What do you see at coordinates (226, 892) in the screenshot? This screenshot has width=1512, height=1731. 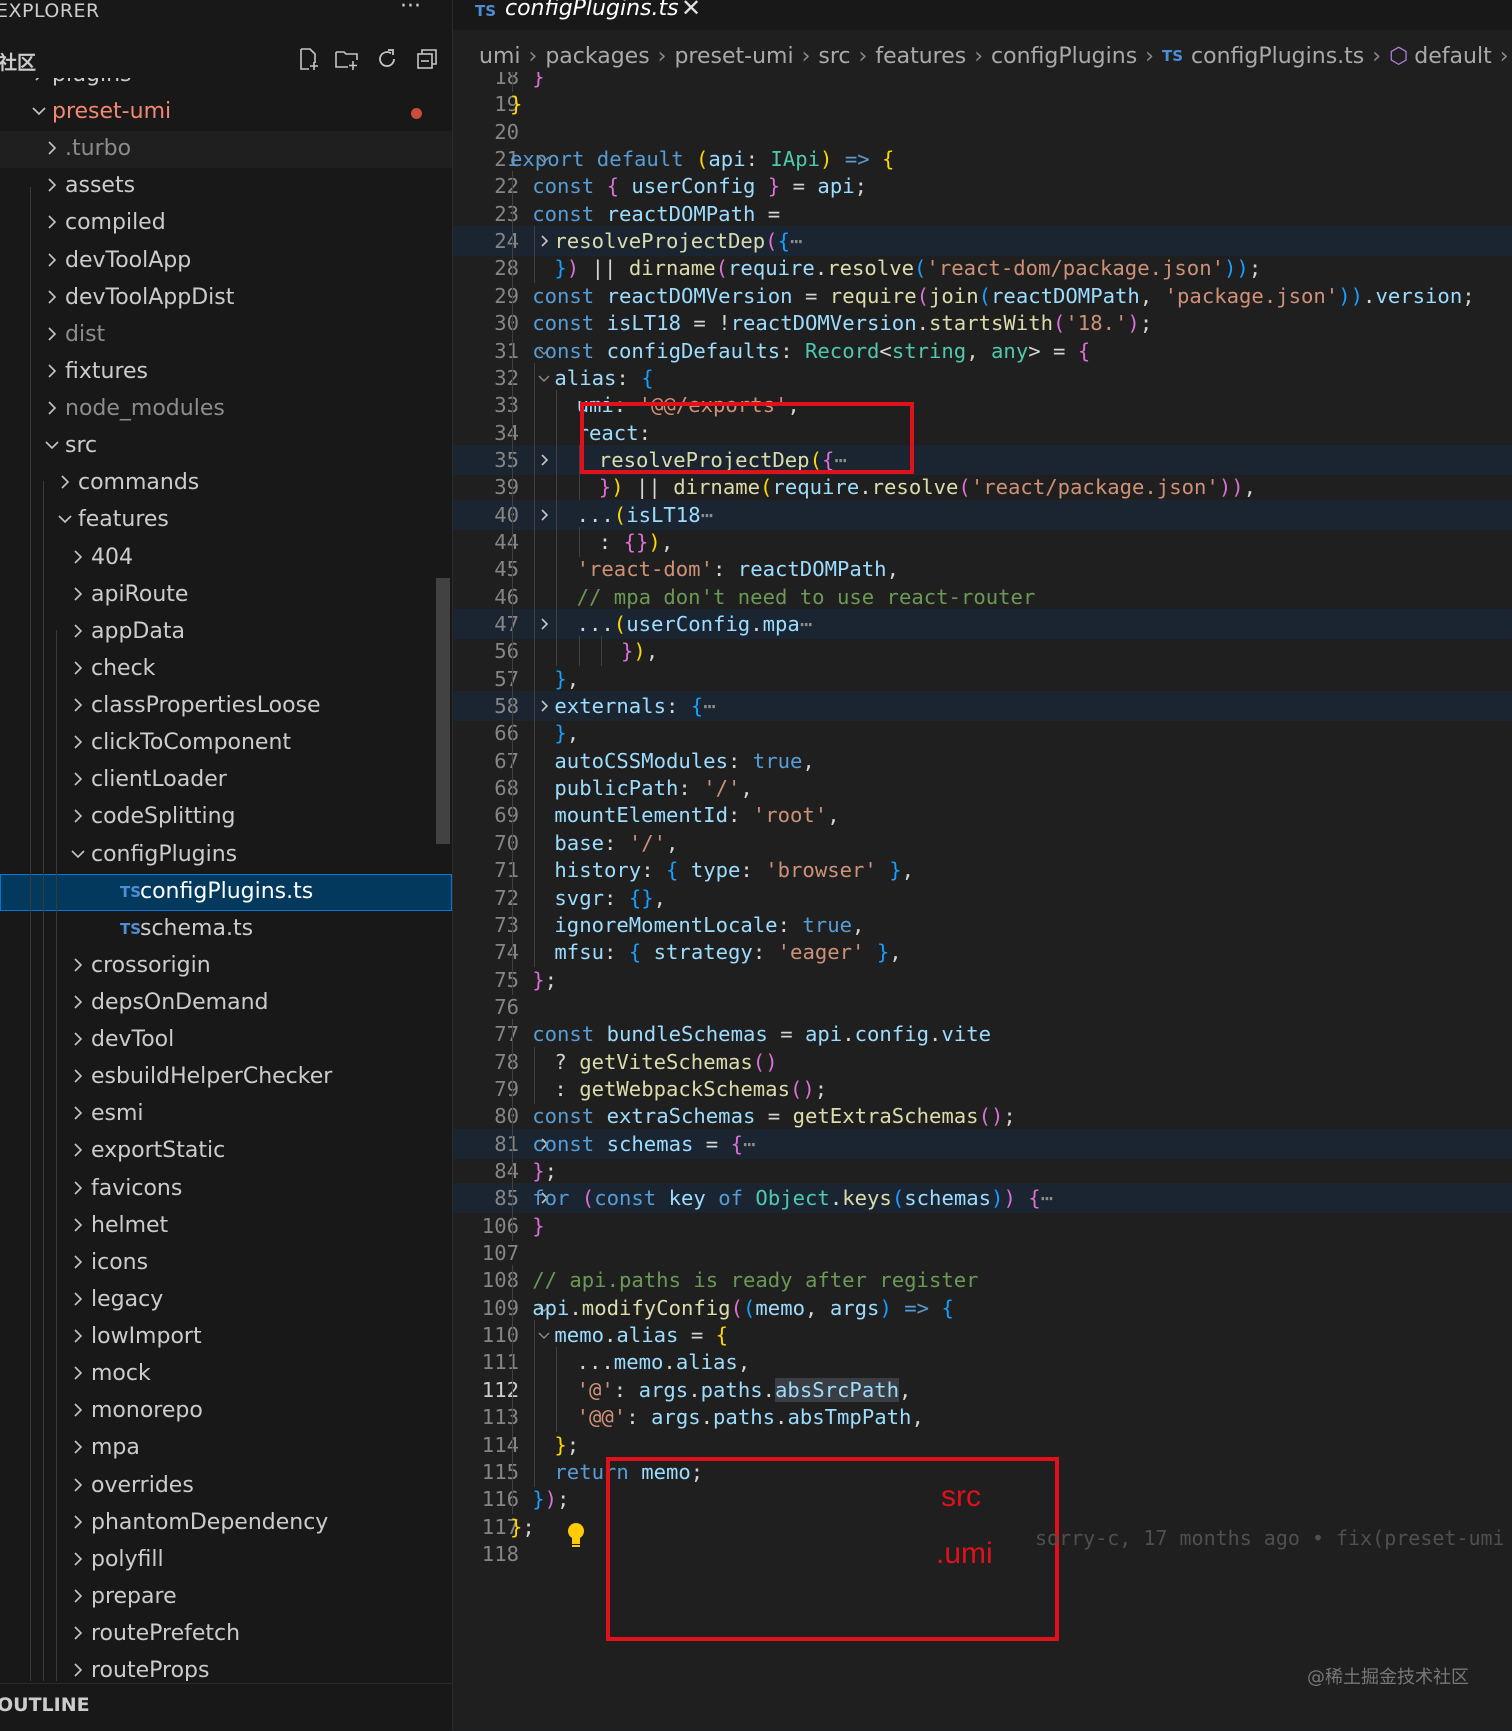 I see `tree-file: TS configPlugins.ts` at bounding box center [226, 892].